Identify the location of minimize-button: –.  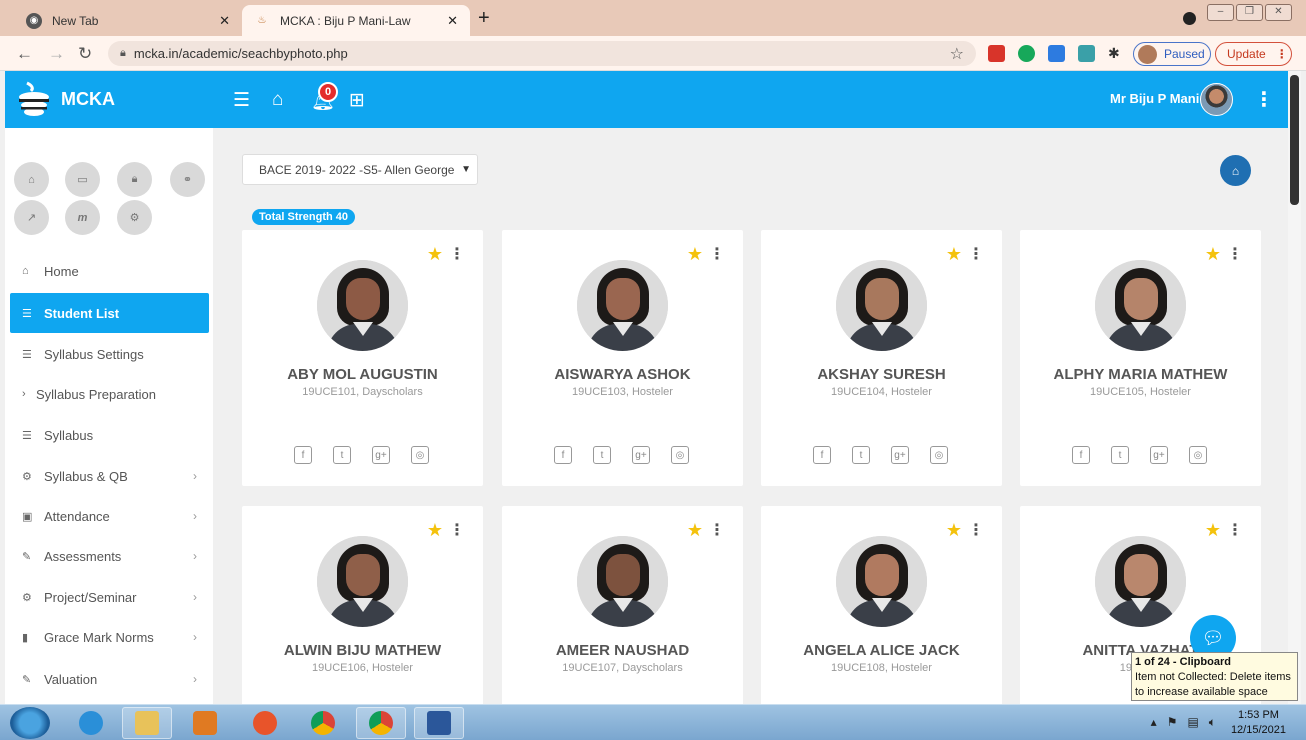
(1220, 12).